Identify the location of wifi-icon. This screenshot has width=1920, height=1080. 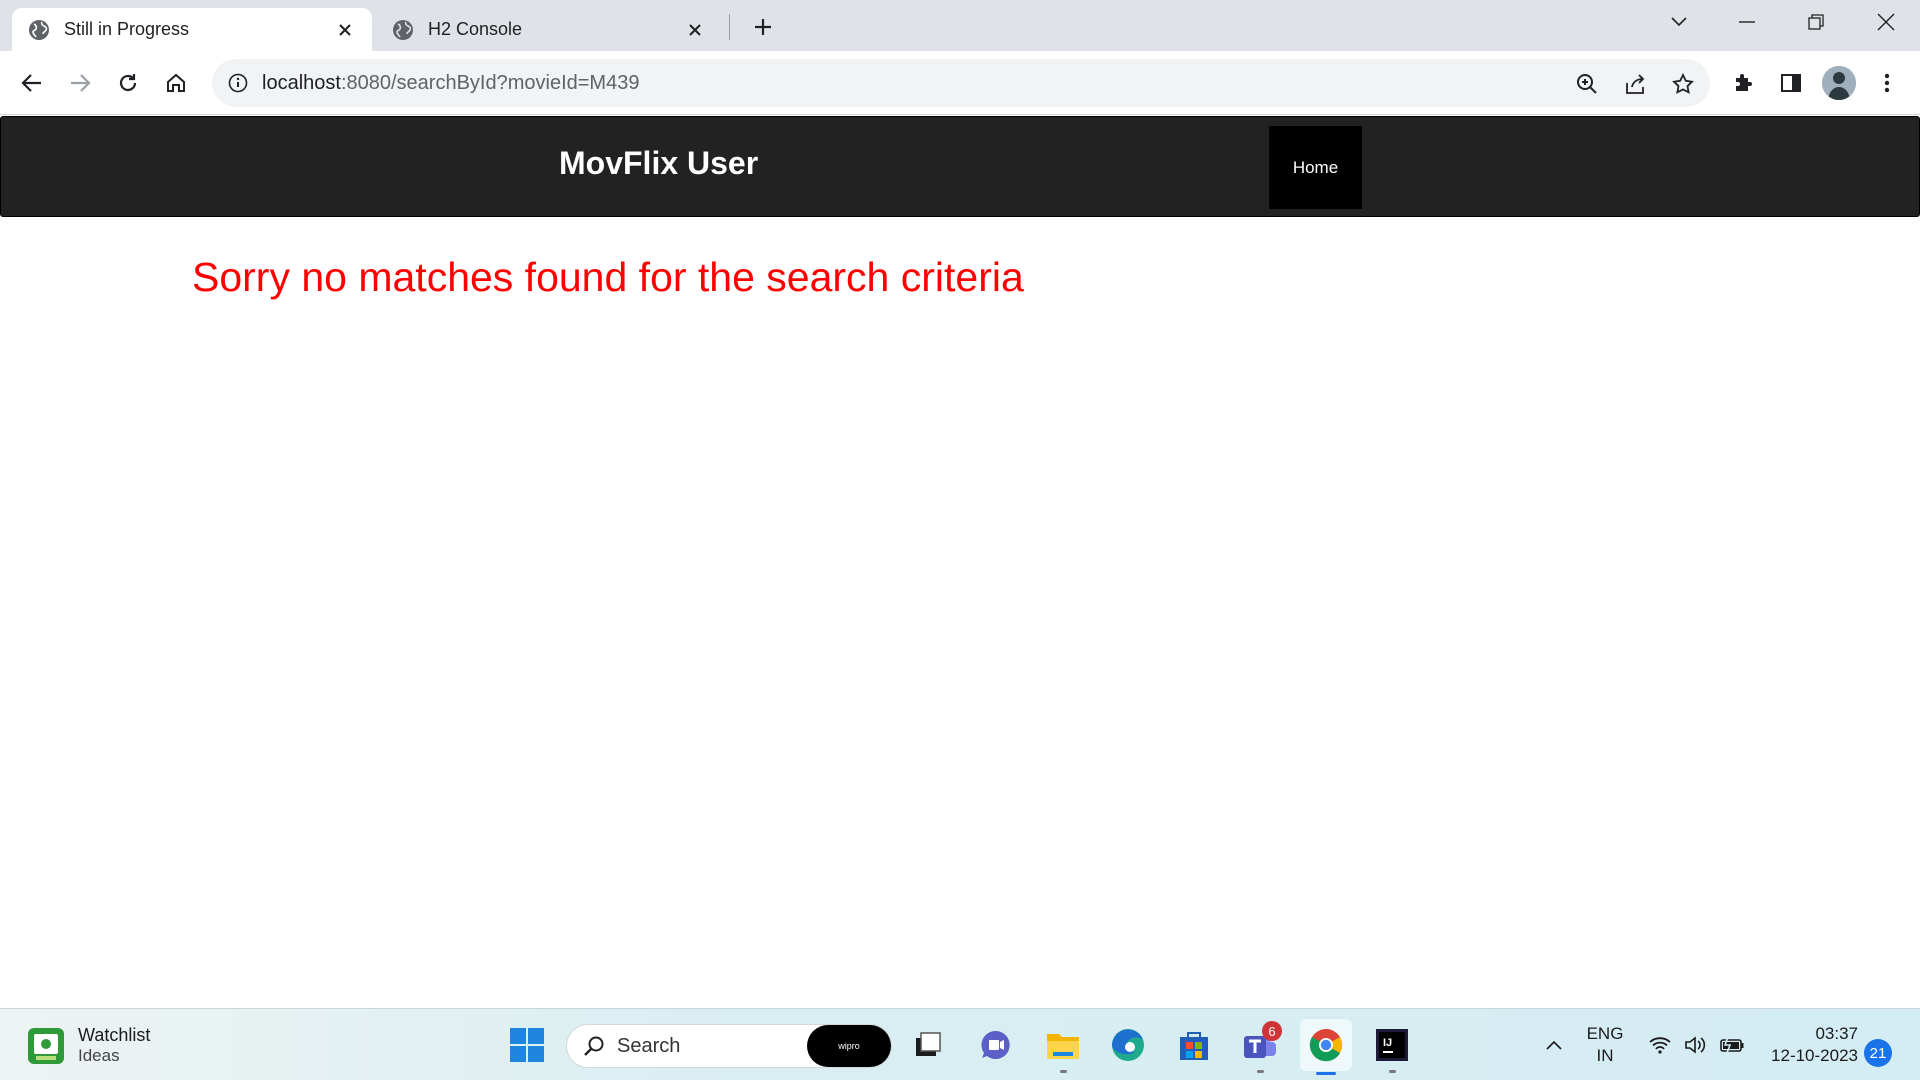
(1660, 1045).